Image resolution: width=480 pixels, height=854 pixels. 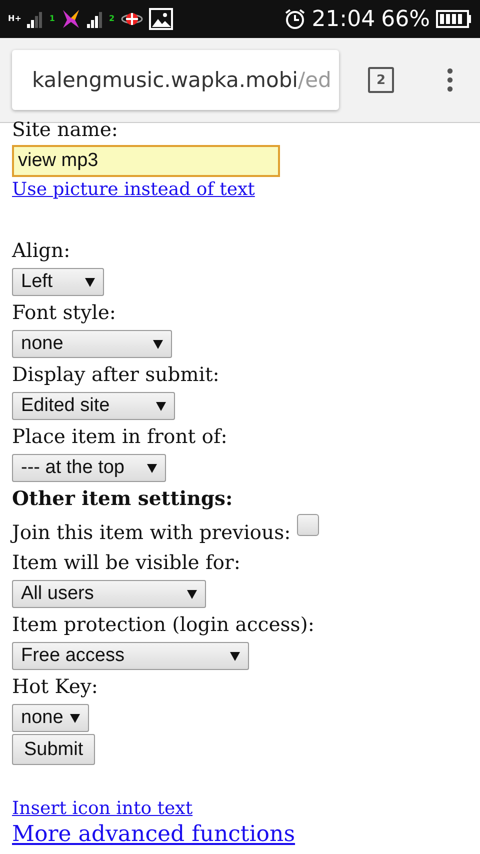 What do you see at coordinates (116, 375) in the screenshot?
I see `field-label: Display after submit:` at bounding box center [116, 375].